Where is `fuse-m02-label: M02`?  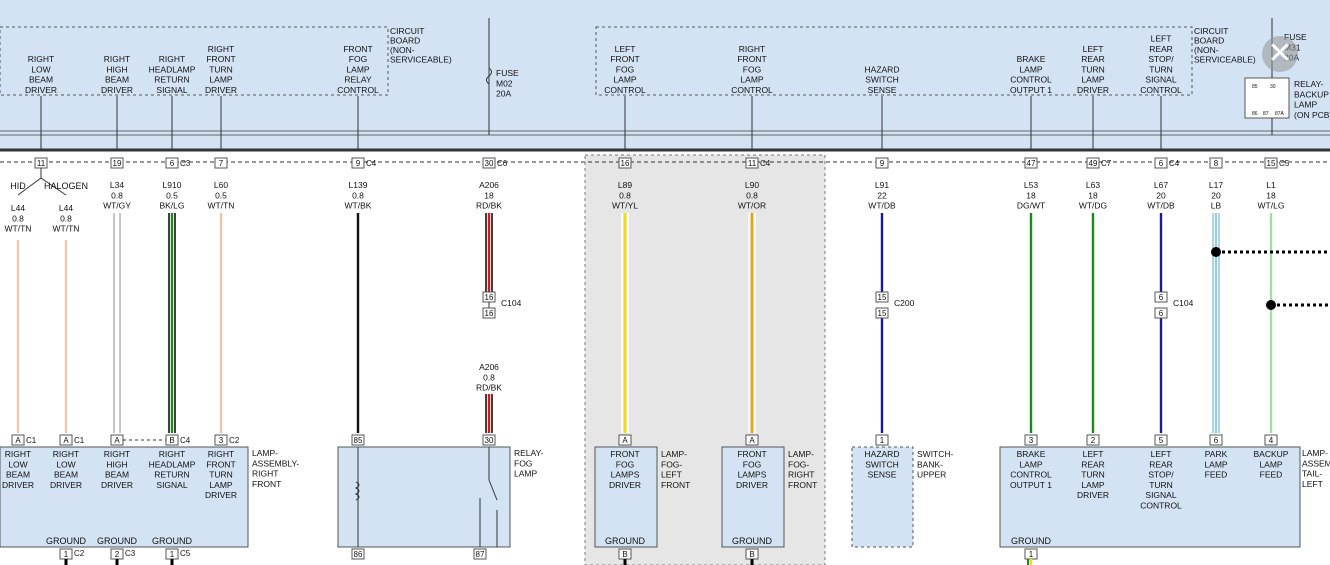
fuse-m02-label: M02 is located at coordinates (504, 83).